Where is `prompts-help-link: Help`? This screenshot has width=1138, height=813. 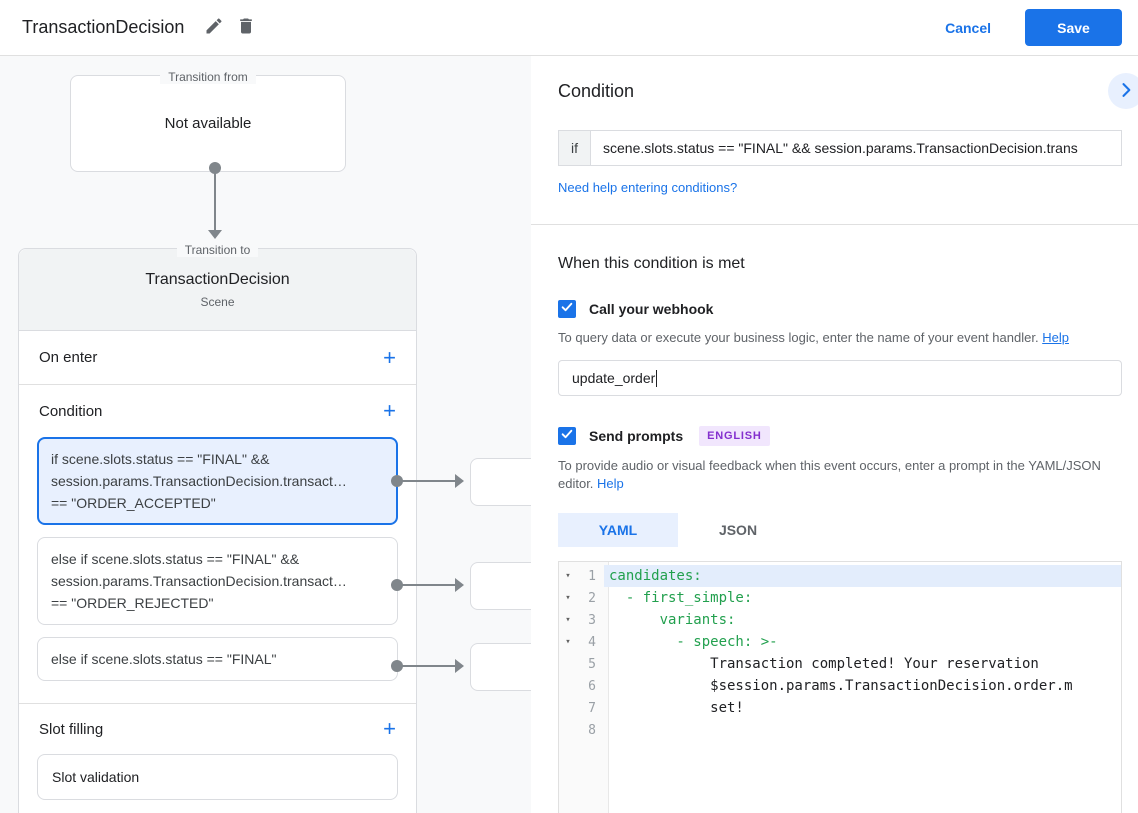
prompts-help-link: Help is located at coordinates (610, 483).